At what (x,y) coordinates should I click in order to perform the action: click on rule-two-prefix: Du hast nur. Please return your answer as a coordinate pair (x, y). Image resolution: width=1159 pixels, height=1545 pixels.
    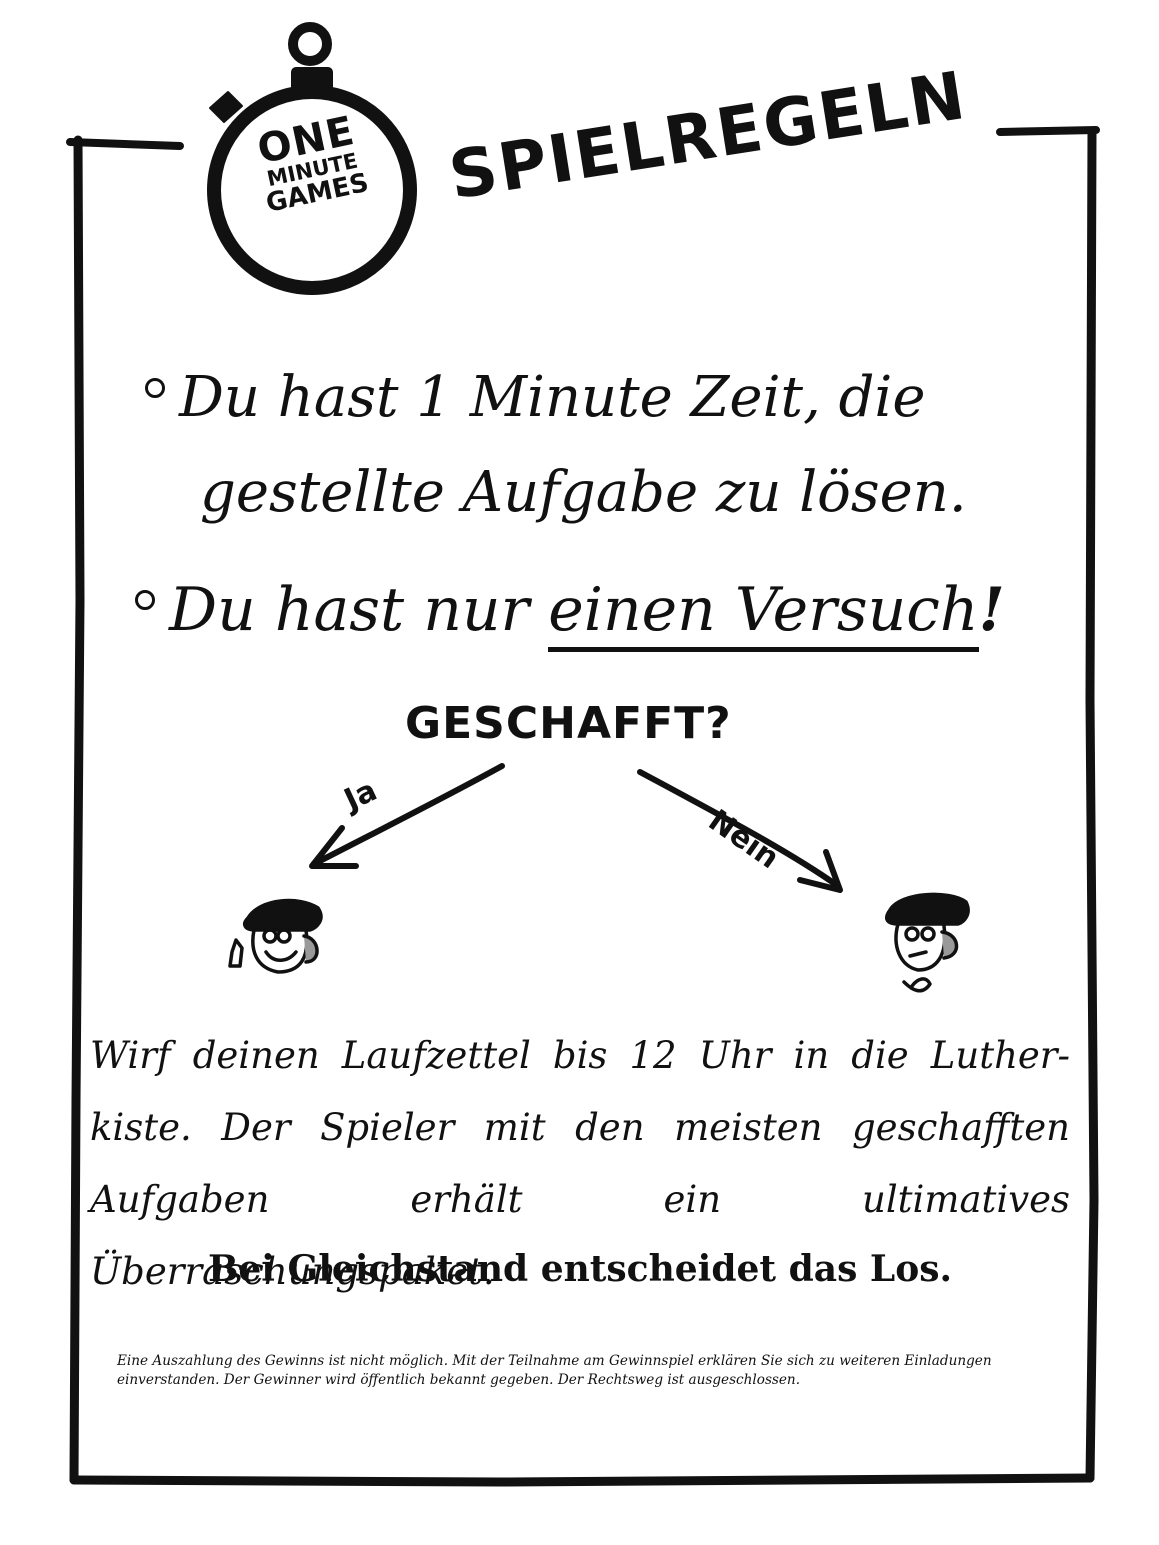
    Looking at the image, I should click on (359, 610).